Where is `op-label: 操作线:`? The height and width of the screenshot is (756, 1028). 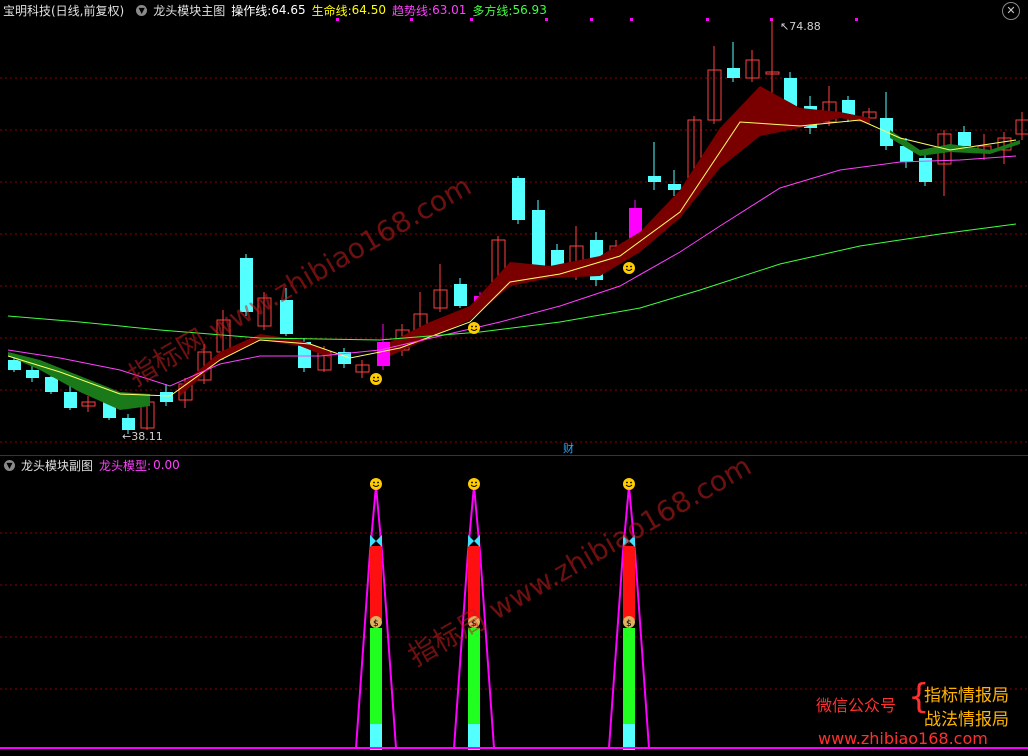 op-label: 操作线: is located at coordinates (251, 10).